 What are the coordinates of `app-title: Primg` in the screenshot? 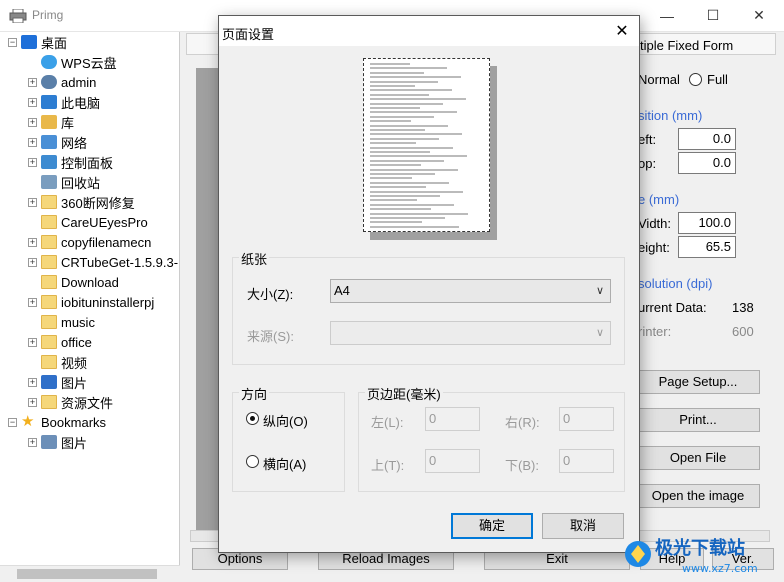 It's located at (48, 15).